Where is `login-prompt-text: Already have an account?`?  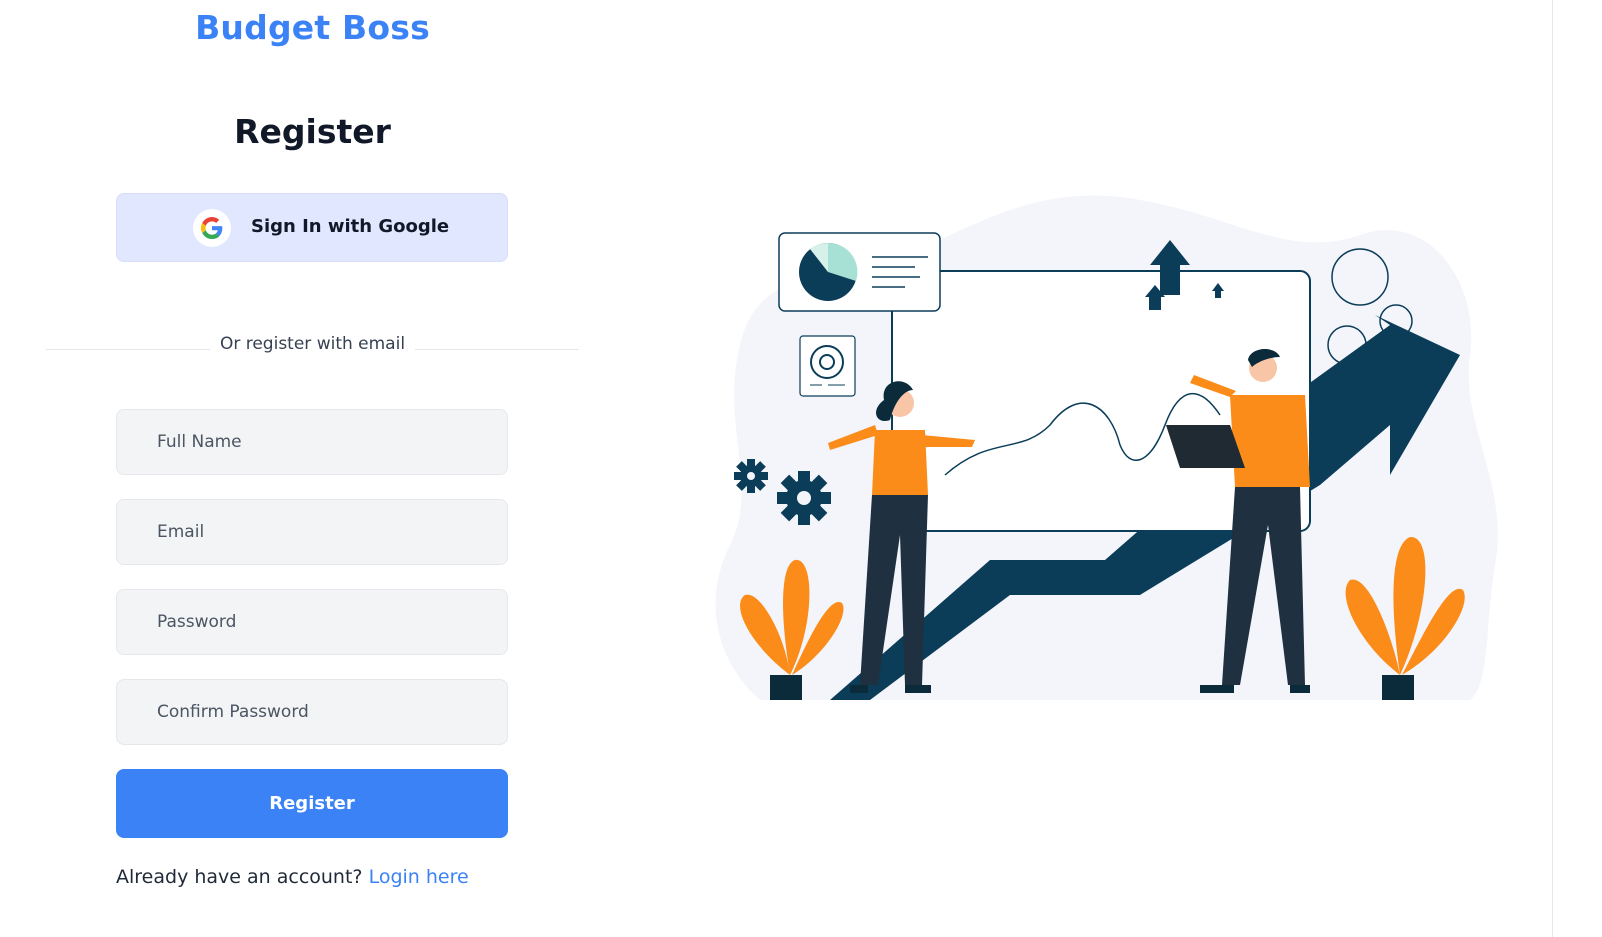
login-prompt-text: Already have an account? is located at coordinates (239, 877).